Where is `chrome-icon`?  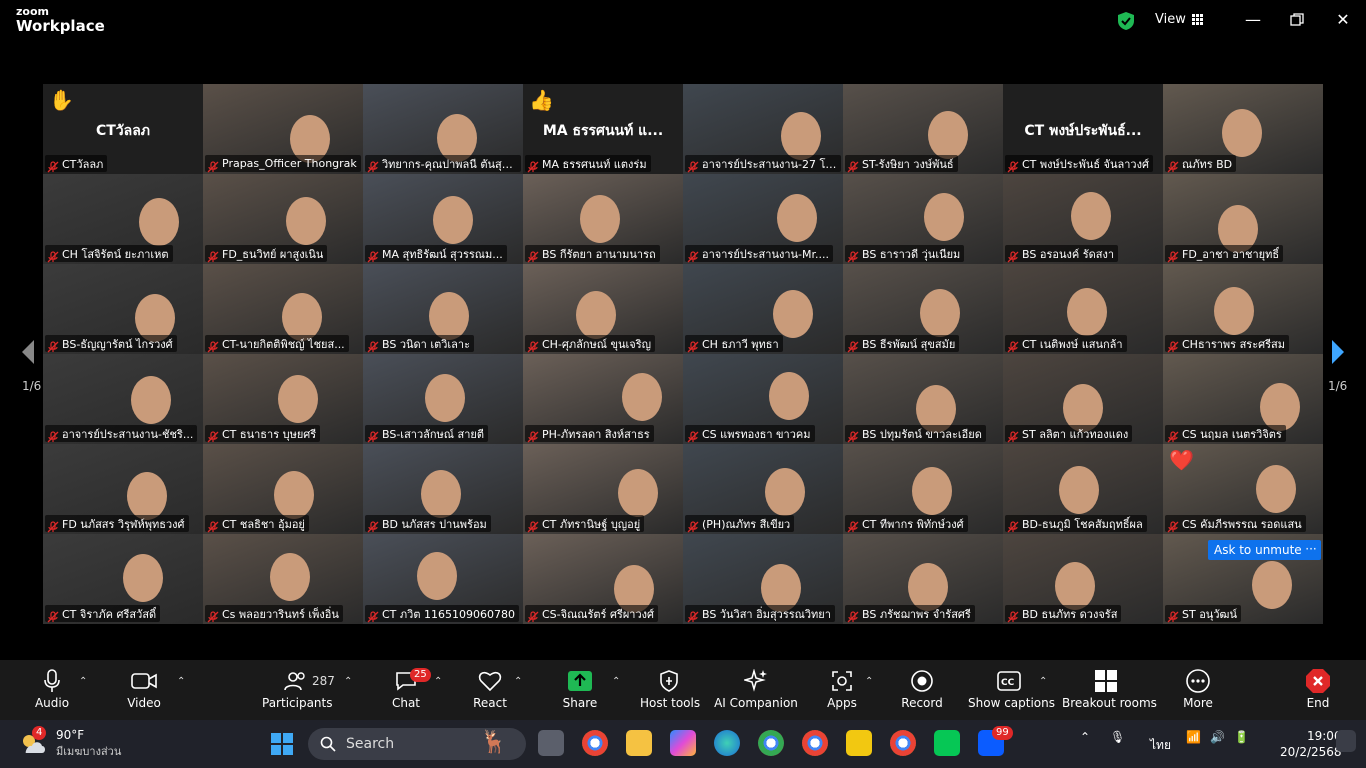
chrome-icon is located at coordinates (595, 743).